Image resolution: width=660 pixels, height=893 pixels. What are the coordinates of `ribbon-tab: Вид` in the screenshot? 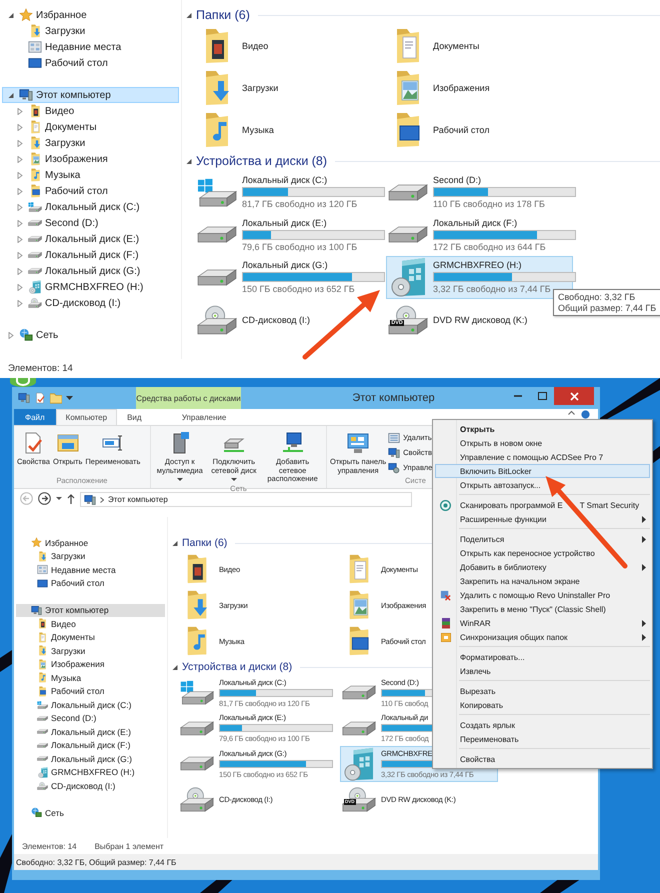 It's located at (134, 417).